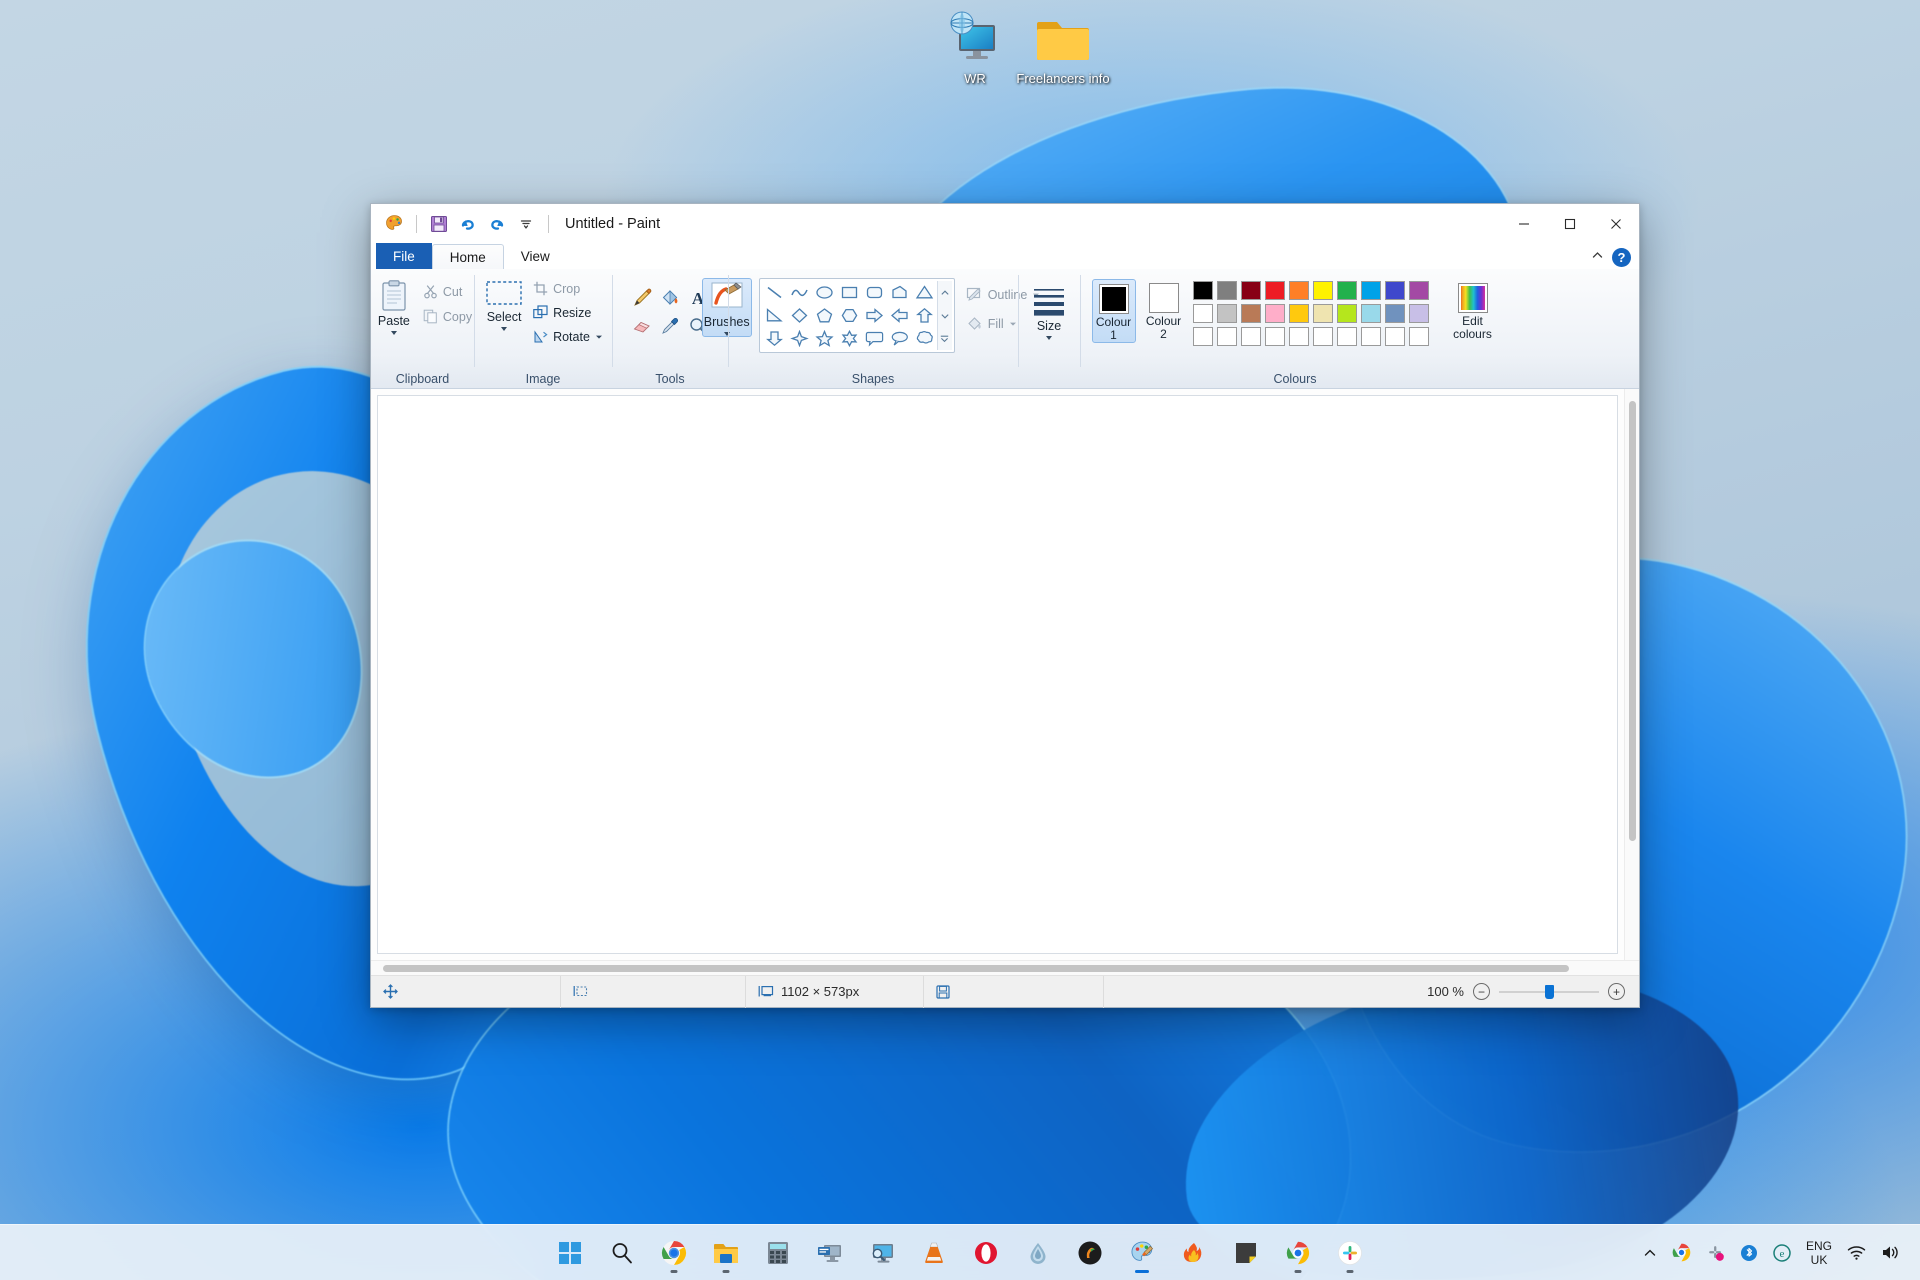  What do you see at coordinates (1322, 336) in the screenshot?
I see `palette-swatch-r3-c6` at bounding box center [1322, 336].